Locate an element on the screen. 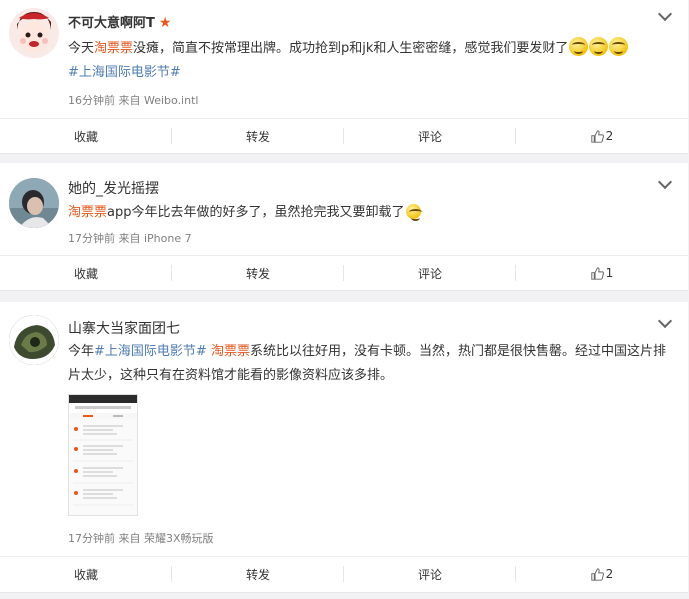  post-username: 不可大意啊阿T ★ is located at coordinates (119, 21).